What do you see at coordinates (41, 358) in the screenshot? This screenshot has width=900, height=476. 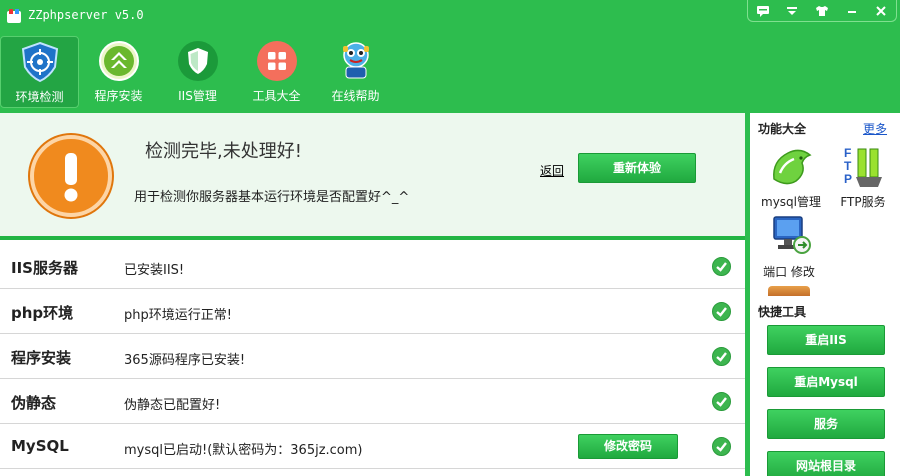 I see `check-label: 程序安装` at bounding box center [41, 358].